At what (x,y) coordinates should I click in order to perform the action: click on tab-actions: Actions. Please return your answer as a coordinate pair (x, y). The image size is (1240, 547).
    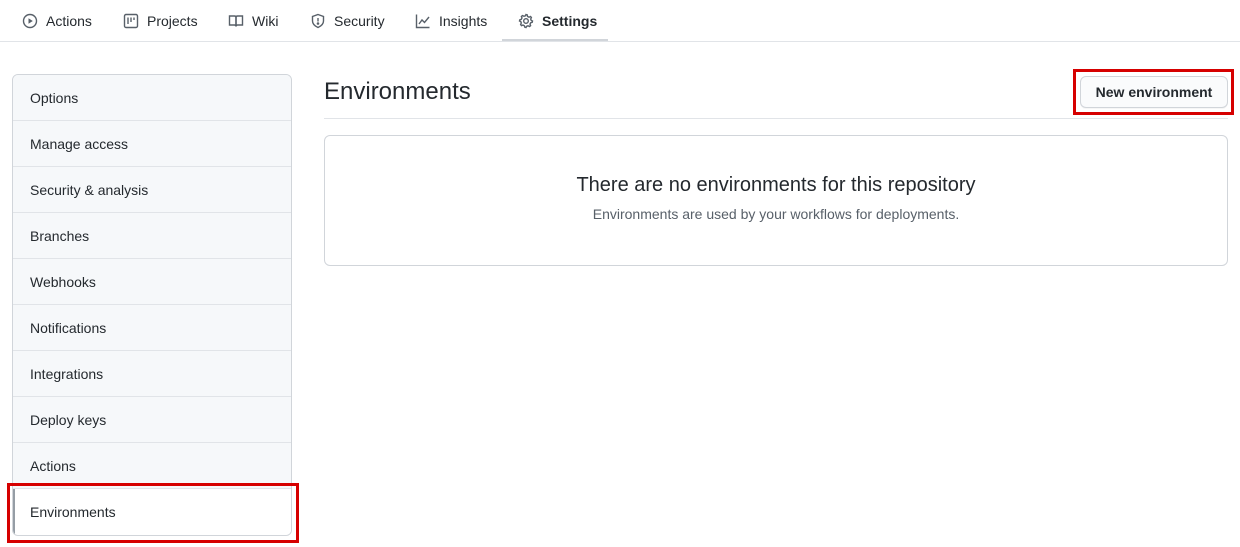
    Looking at the image, I should click on (57, 21).